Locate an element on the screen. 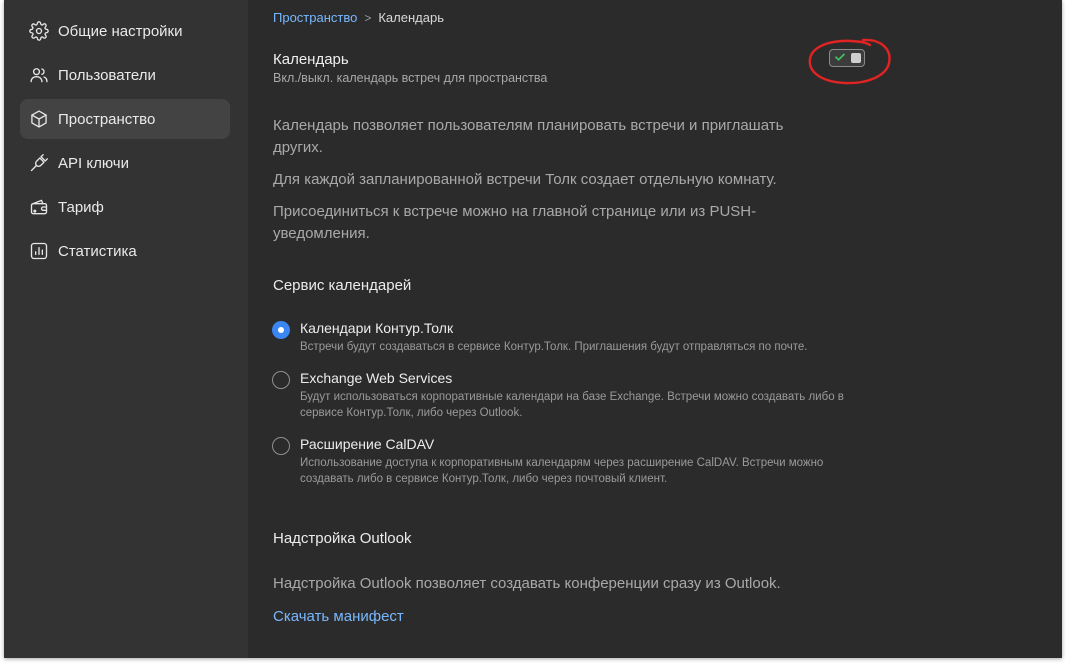 The height and width of the screenshot is (666, 1066). breadcrumb: Пространство > Календарь is located at coordinates (358, 17).